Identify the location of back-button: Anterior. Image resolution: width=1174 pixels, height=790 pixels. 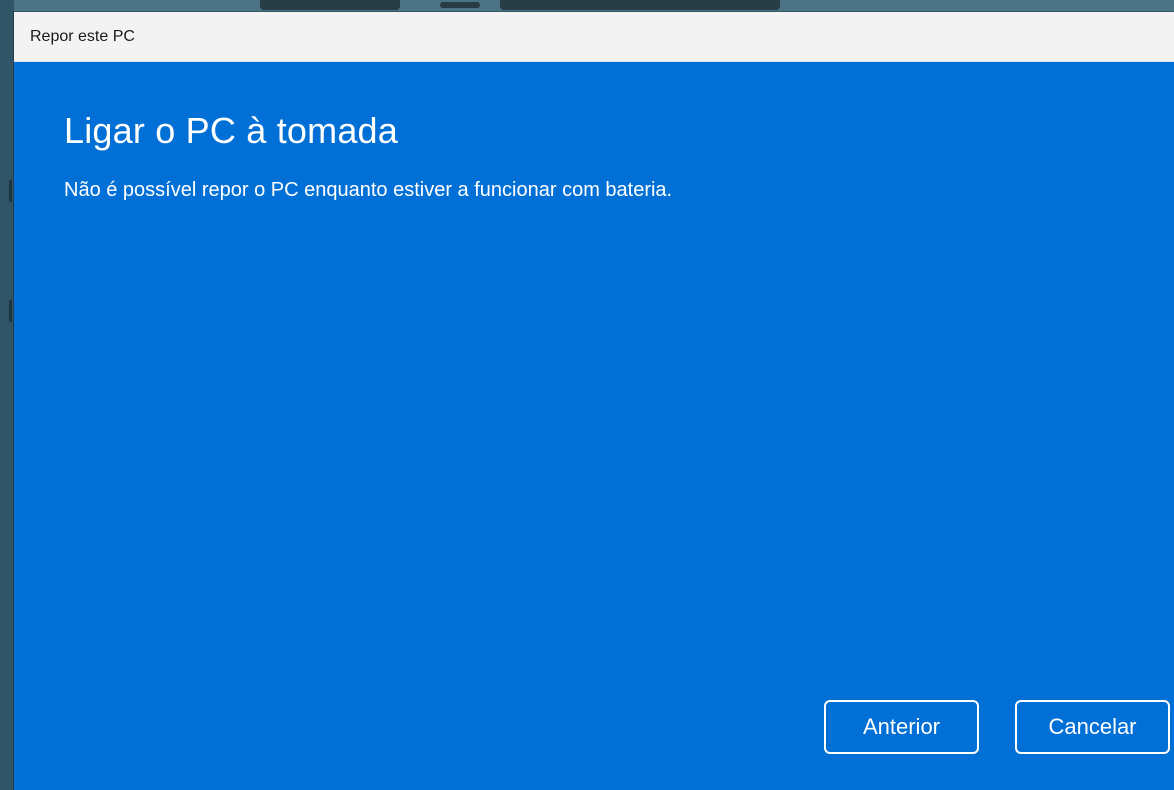
(901, 727).